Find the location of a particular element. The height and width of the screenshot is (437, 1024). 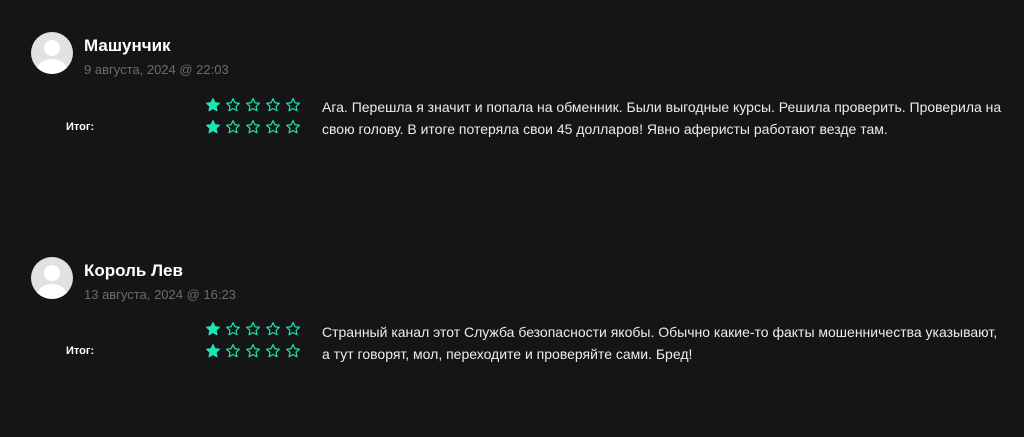

review-author: Машунчик is located at coordinates (127, 45).